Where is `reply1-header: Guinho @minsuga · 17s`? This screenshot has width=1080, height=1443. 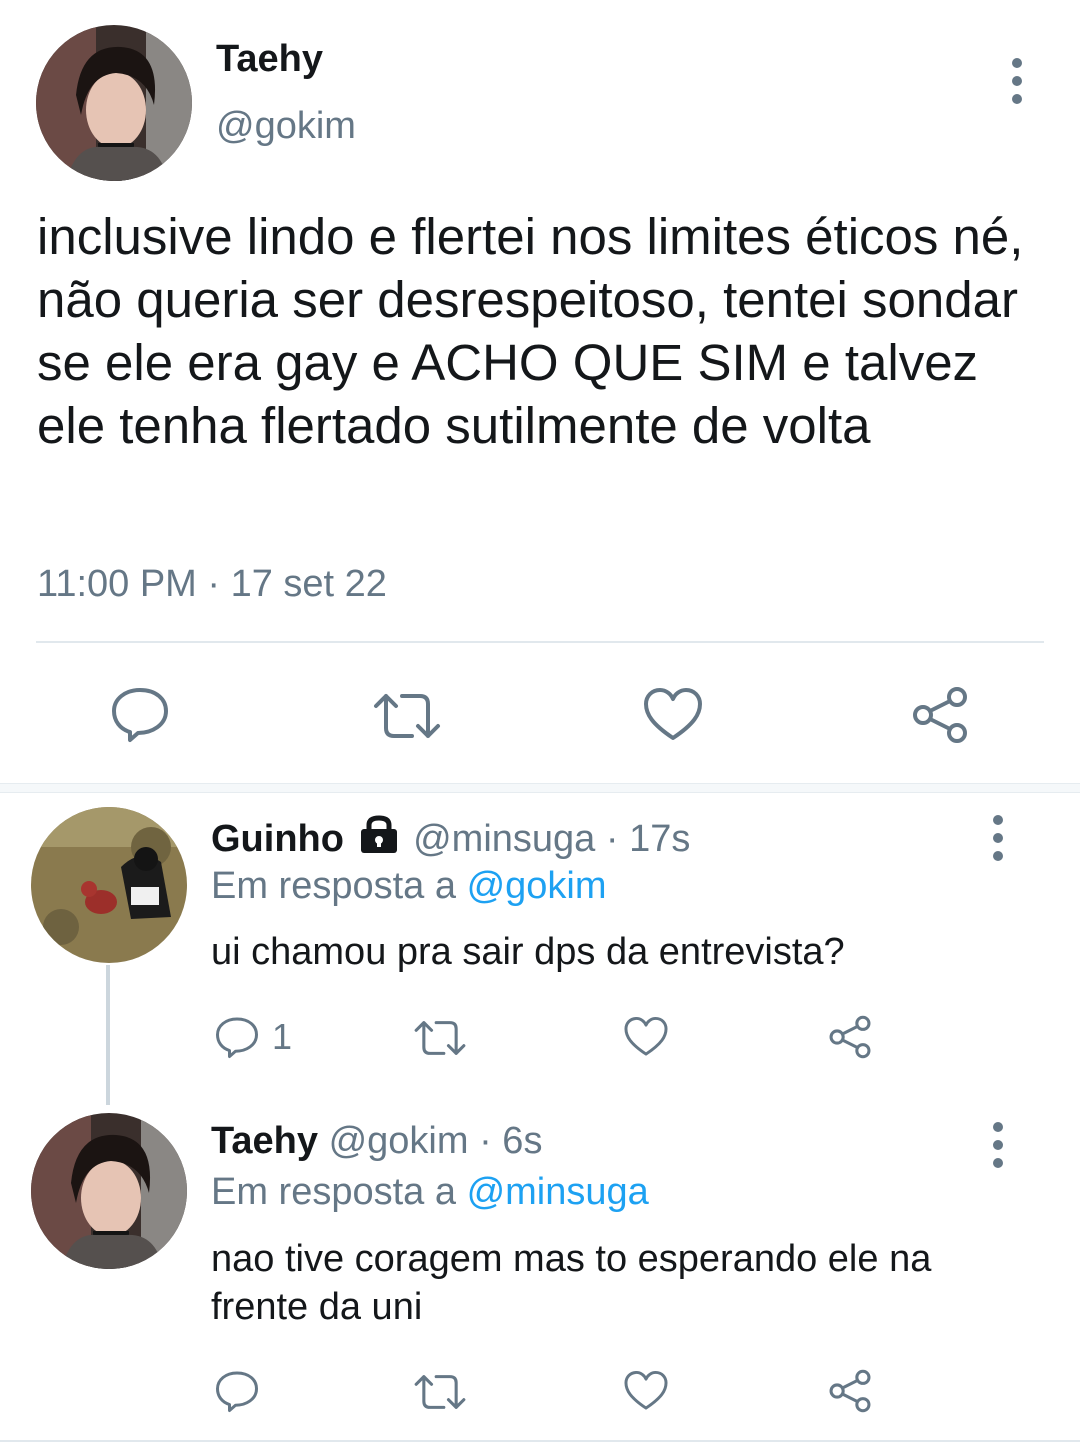
reply1-header: Guinho @minsuga · 17s is located at coordinates (450, 839).